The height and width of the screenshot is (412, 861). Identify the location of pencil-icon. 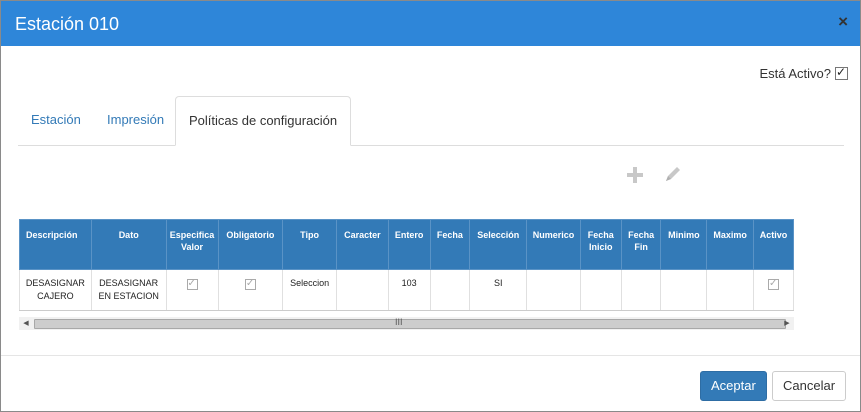
(673, 177).